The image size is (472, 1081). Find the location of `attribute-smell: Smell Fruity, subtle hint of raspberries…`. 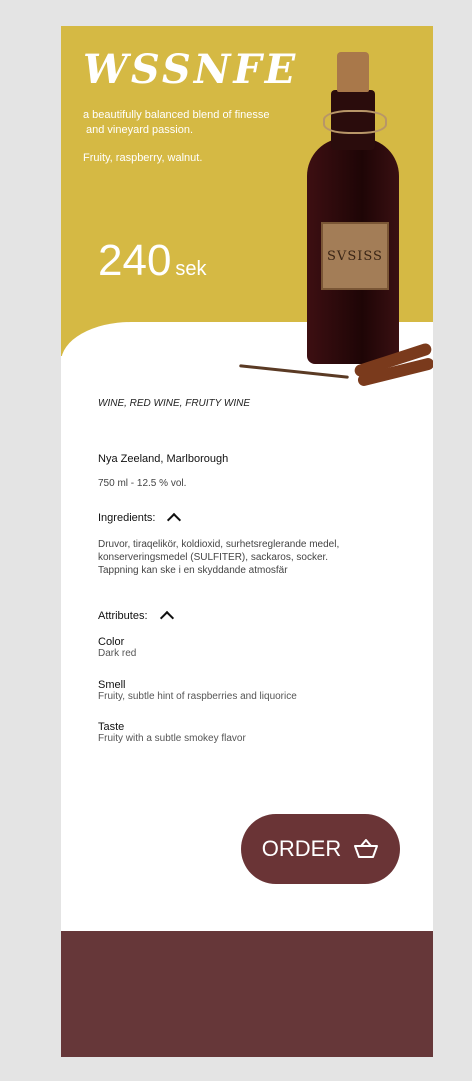

attribute-smell: Smell Fruity, subtle hint of raspberries… is located at coordinates (197, 690).